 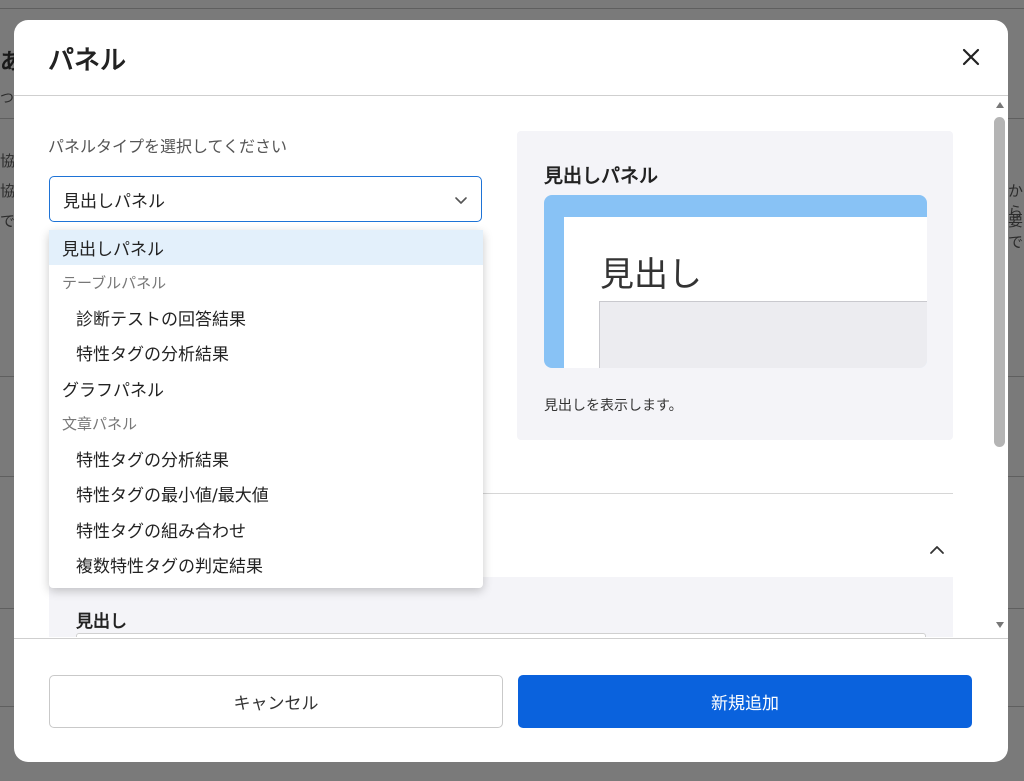 I want to click on background-subtitle: つ, so click(x=7, y=99).